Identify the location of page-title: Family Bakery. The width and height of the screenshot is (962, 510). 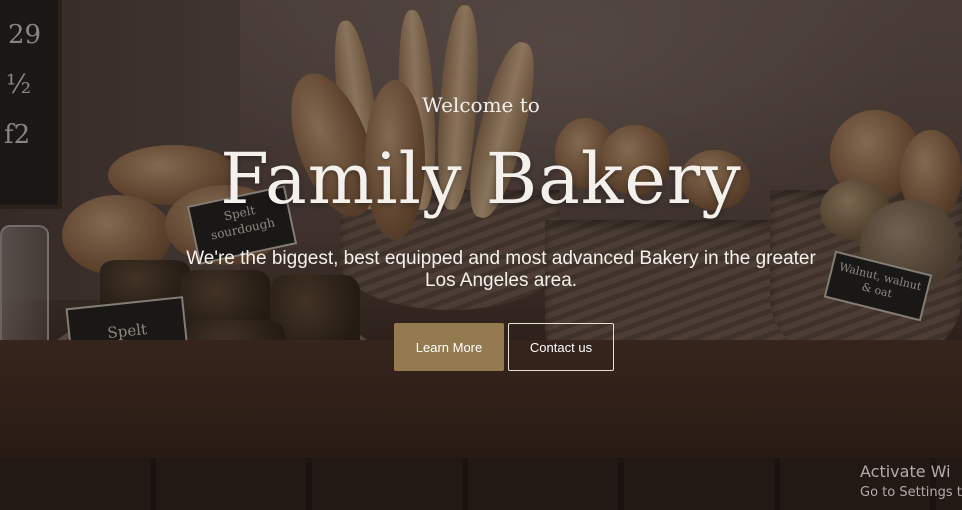
(481, 179).